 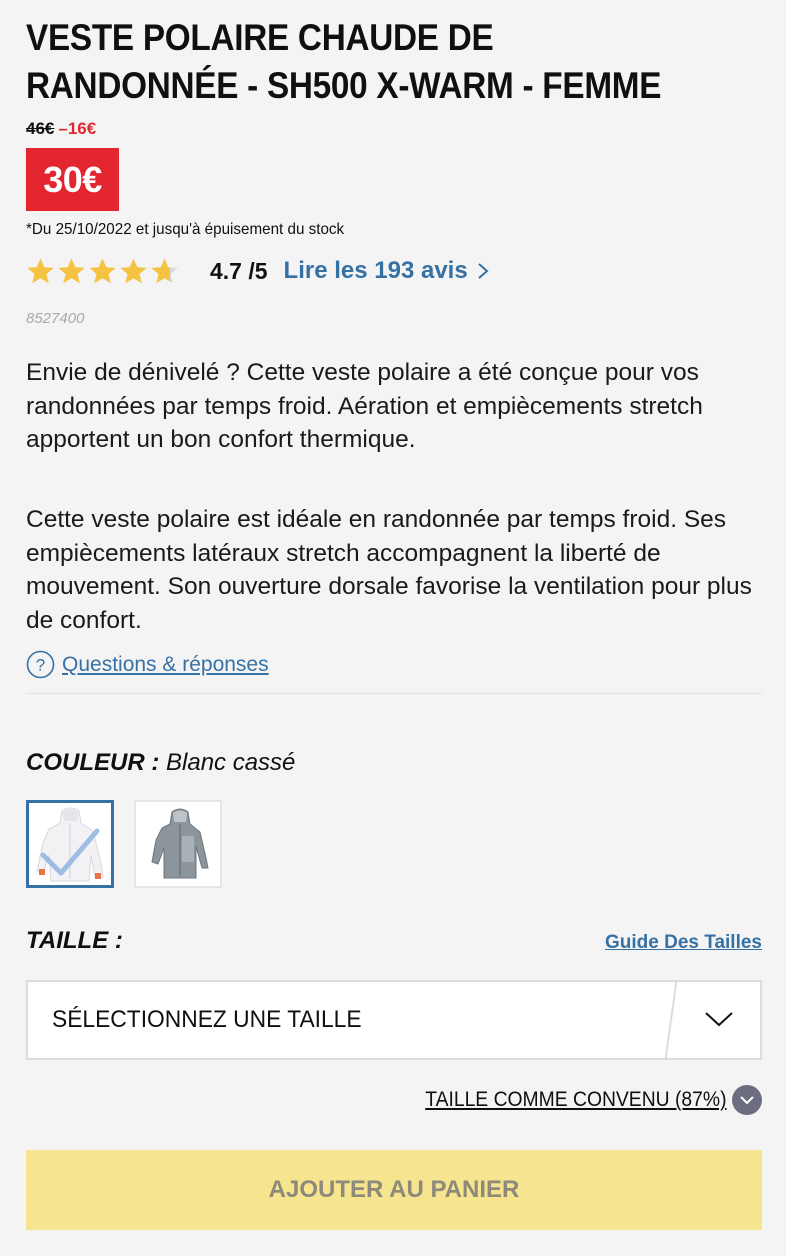 I want to click on color-swatch-white, so click(x=70, y=844).